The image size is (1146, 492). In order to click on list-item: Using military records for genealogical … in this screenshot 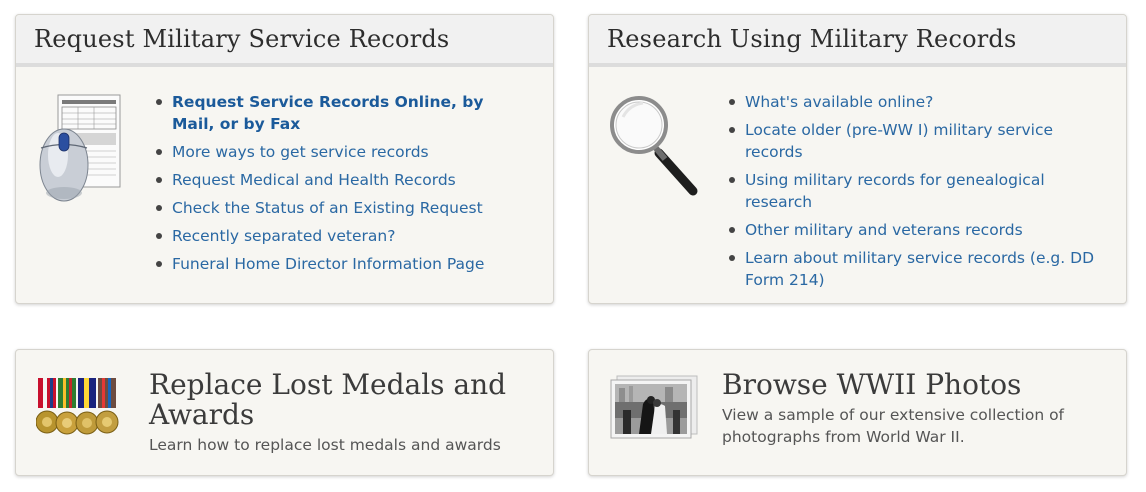, I will do `click(919, 191)`.